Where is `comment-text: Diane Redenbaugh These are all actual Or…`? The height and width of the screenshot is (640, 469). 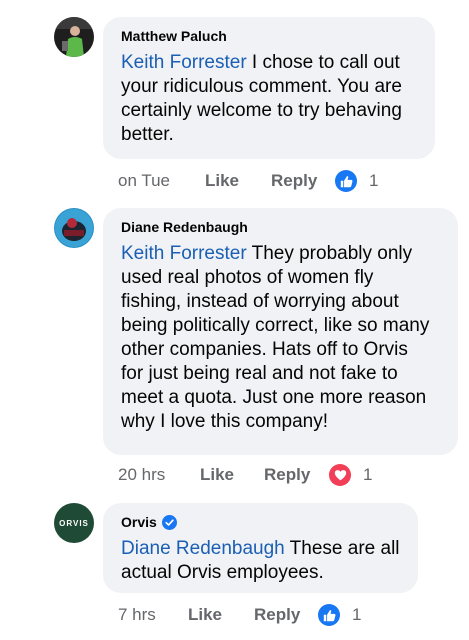
comment-text: Diane Redenbaugh These are all actual Or… is located at coordinates (260, 560).